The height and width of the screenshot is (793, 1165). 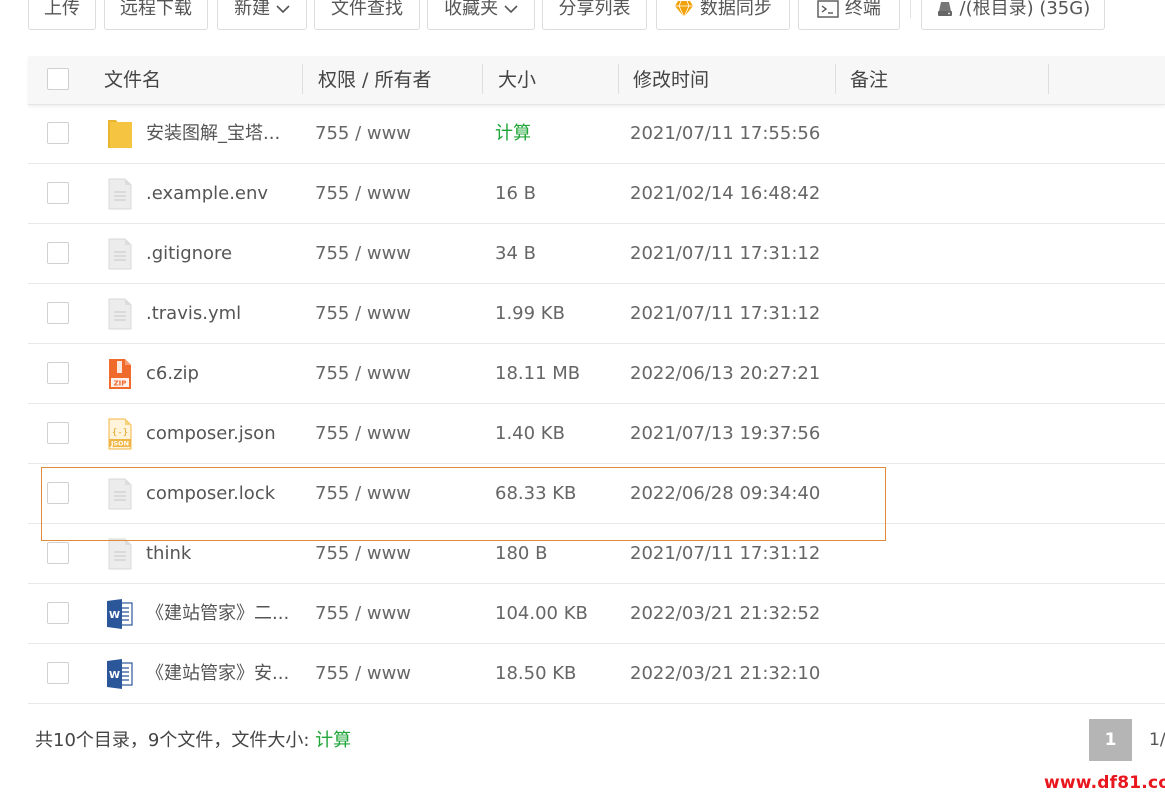 I want to click on header-note: 备注, so click(x=869, y=80).